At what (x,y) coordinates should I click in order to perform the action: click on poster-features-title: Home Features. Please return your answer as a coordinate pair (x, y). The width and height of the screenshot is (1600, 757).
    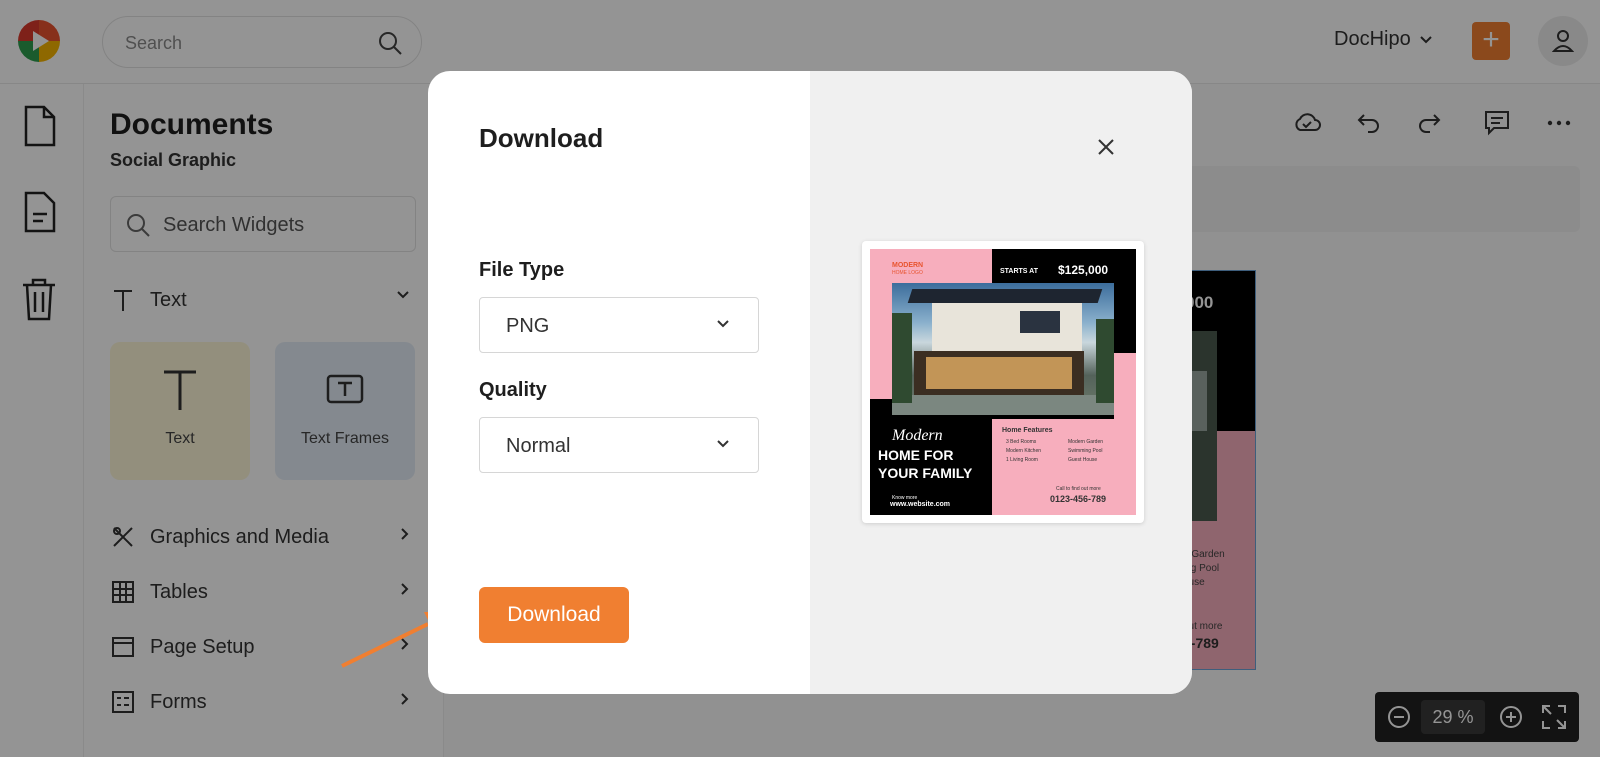
    Looking at the image, I should click on (1027, 430).